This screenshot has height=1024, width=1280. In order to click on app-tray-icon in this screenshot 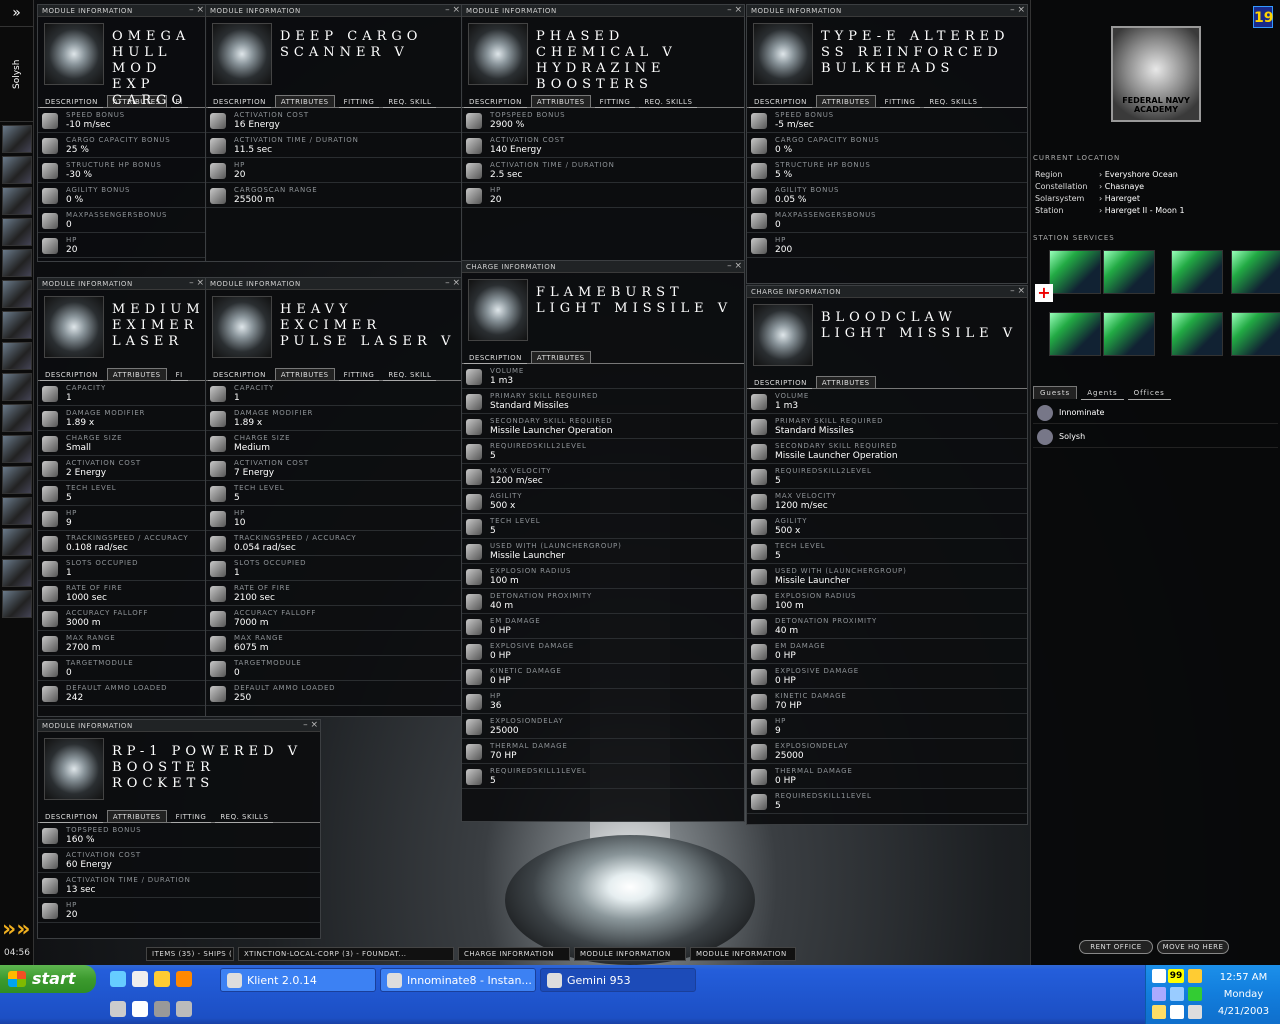, I will do `click(1195, 994)`.